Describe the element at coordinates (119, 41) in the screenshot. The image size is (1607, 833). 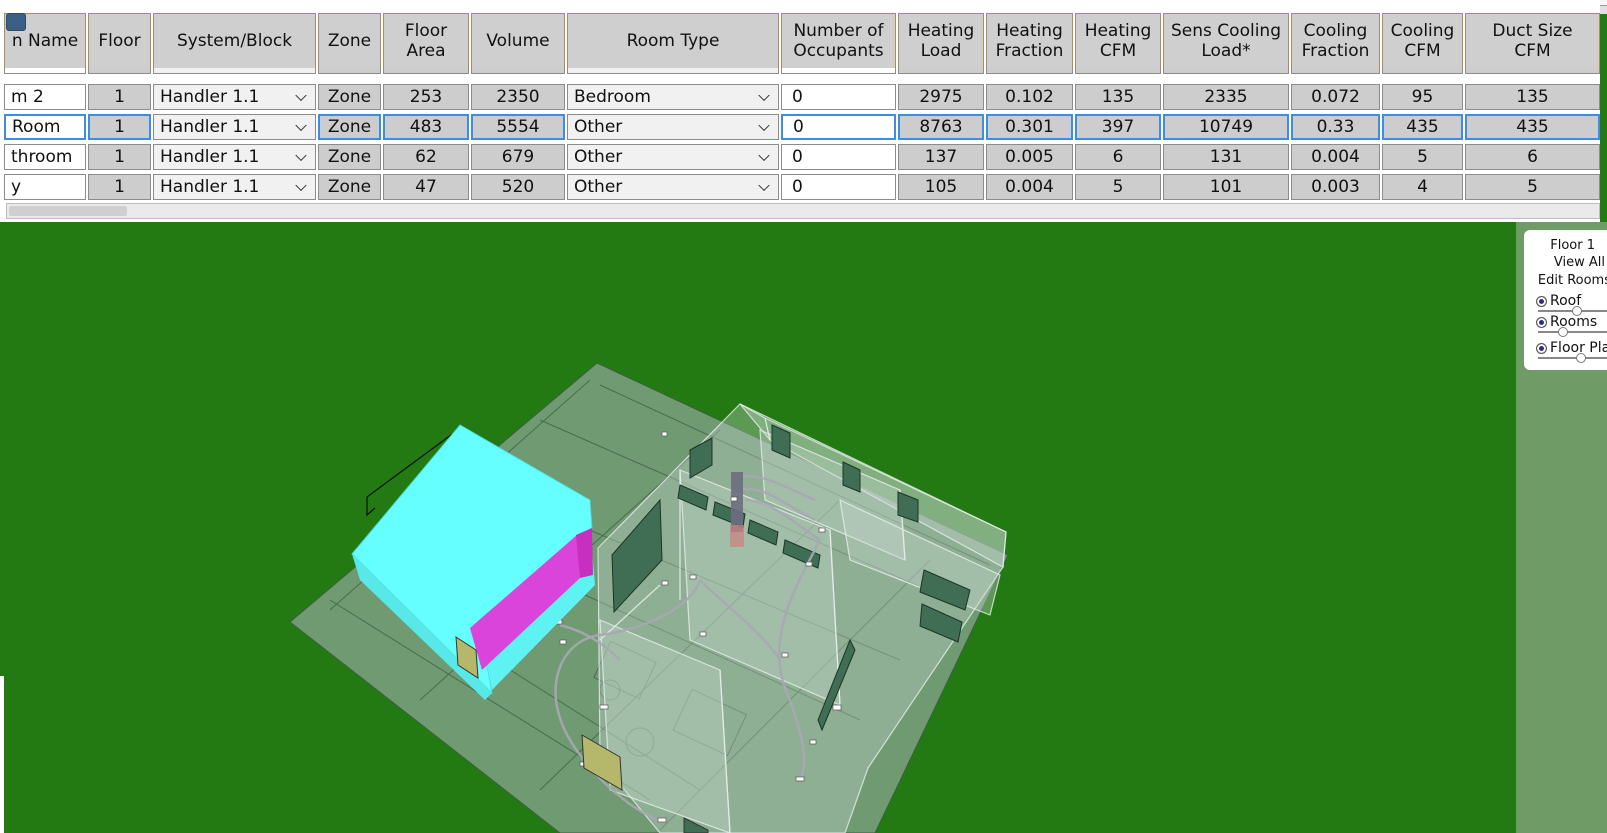
I see `column-header-floor: Floor` at that location.